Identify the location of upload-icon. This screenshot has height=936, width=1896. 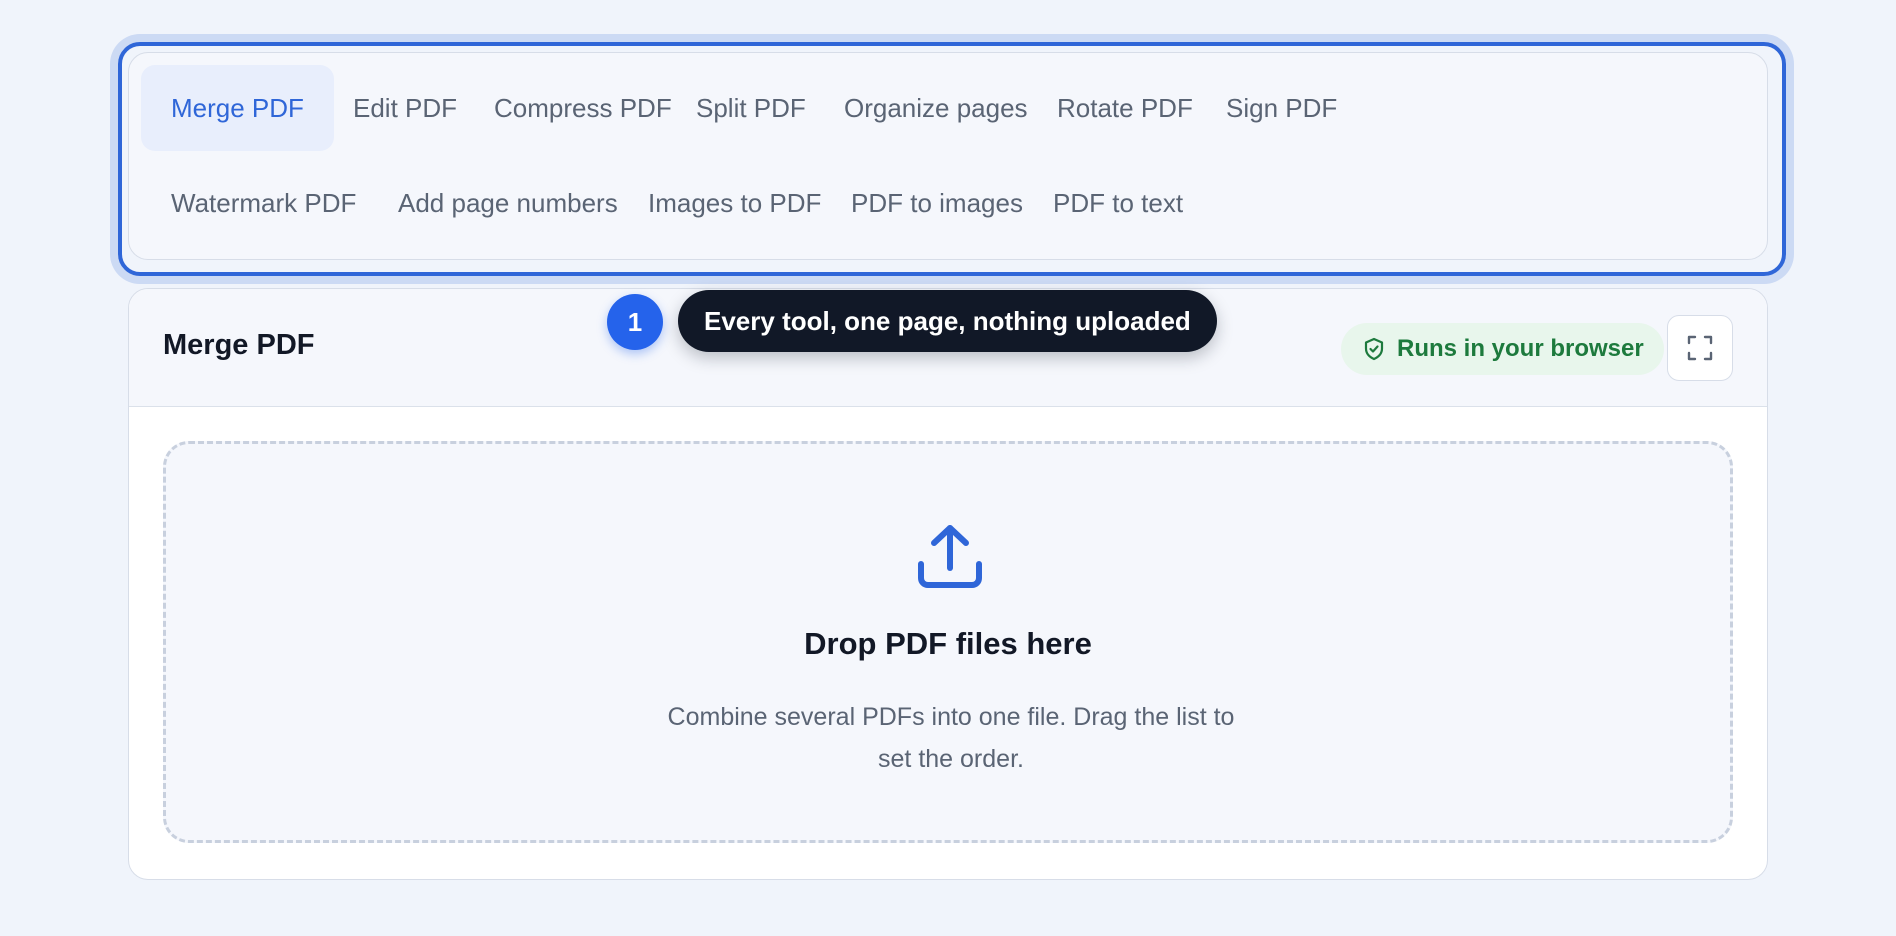
(950, 558).